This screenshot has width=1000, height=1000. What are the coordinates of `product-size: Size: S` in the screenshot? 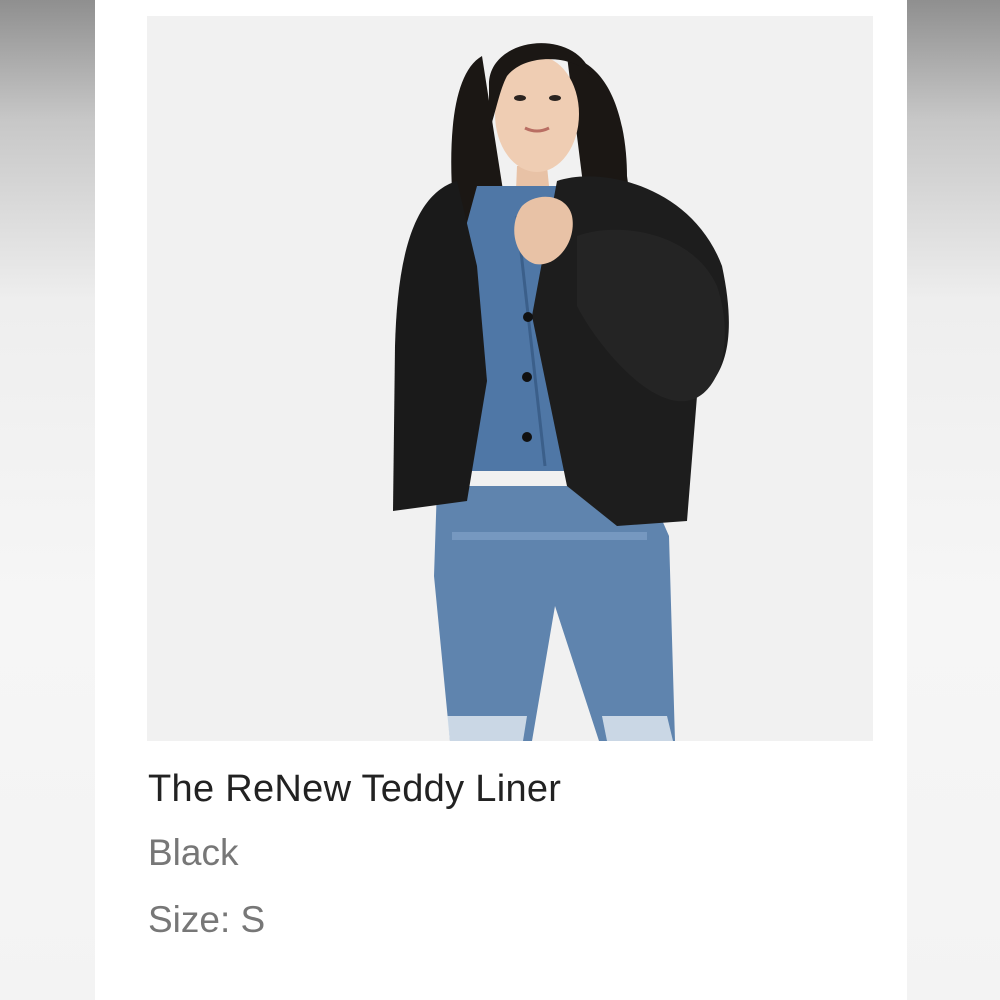 It's located at (207, 919).